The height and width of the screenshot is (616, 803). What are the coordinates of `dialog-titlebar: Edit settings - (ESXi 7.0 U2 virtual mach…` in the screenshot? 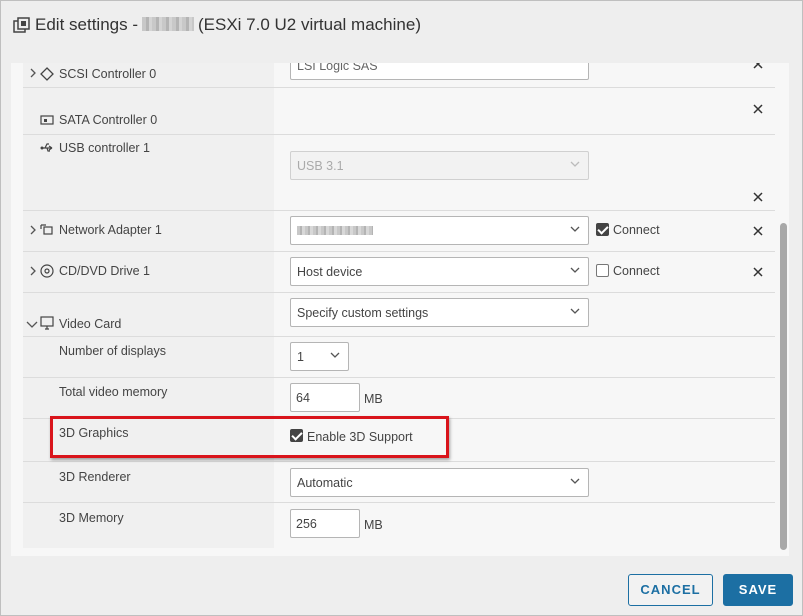 It's located at (401, 26).